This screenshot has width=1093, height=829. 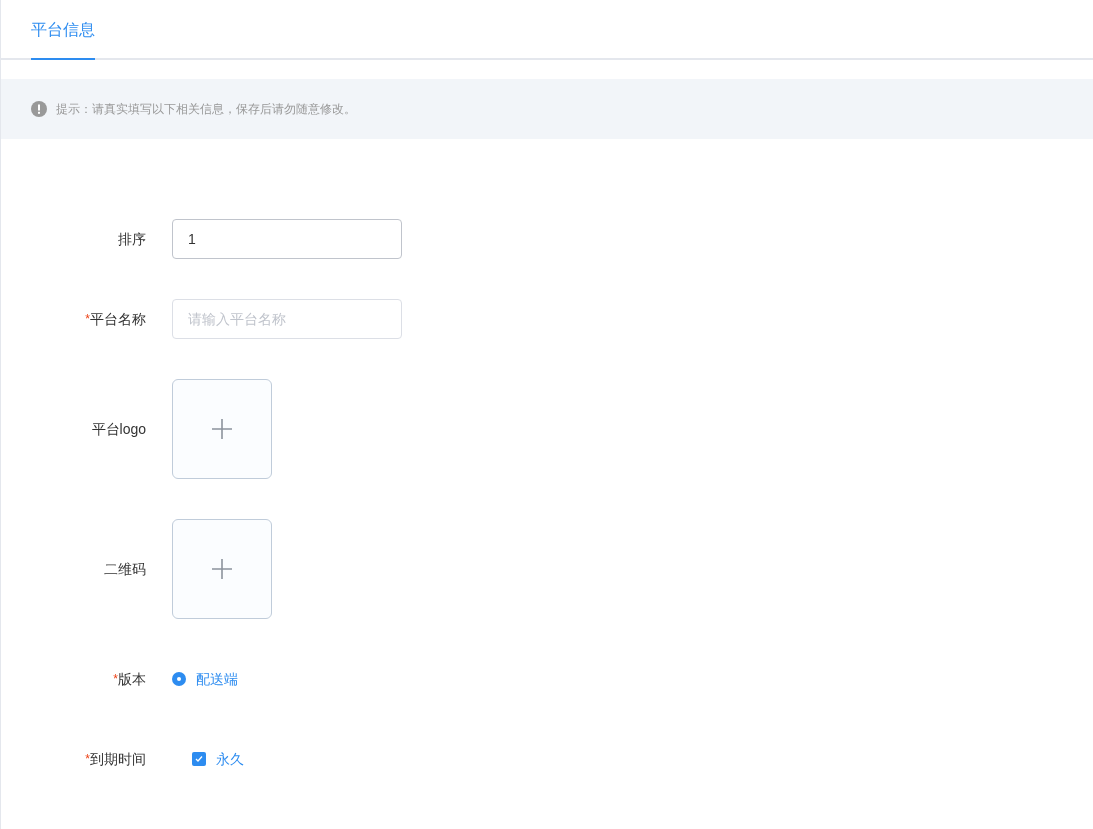 What do you see at coordinates (217, 679) in the screenshot?
I see `radio-label: 配送端` at bounding box center [217, 679].